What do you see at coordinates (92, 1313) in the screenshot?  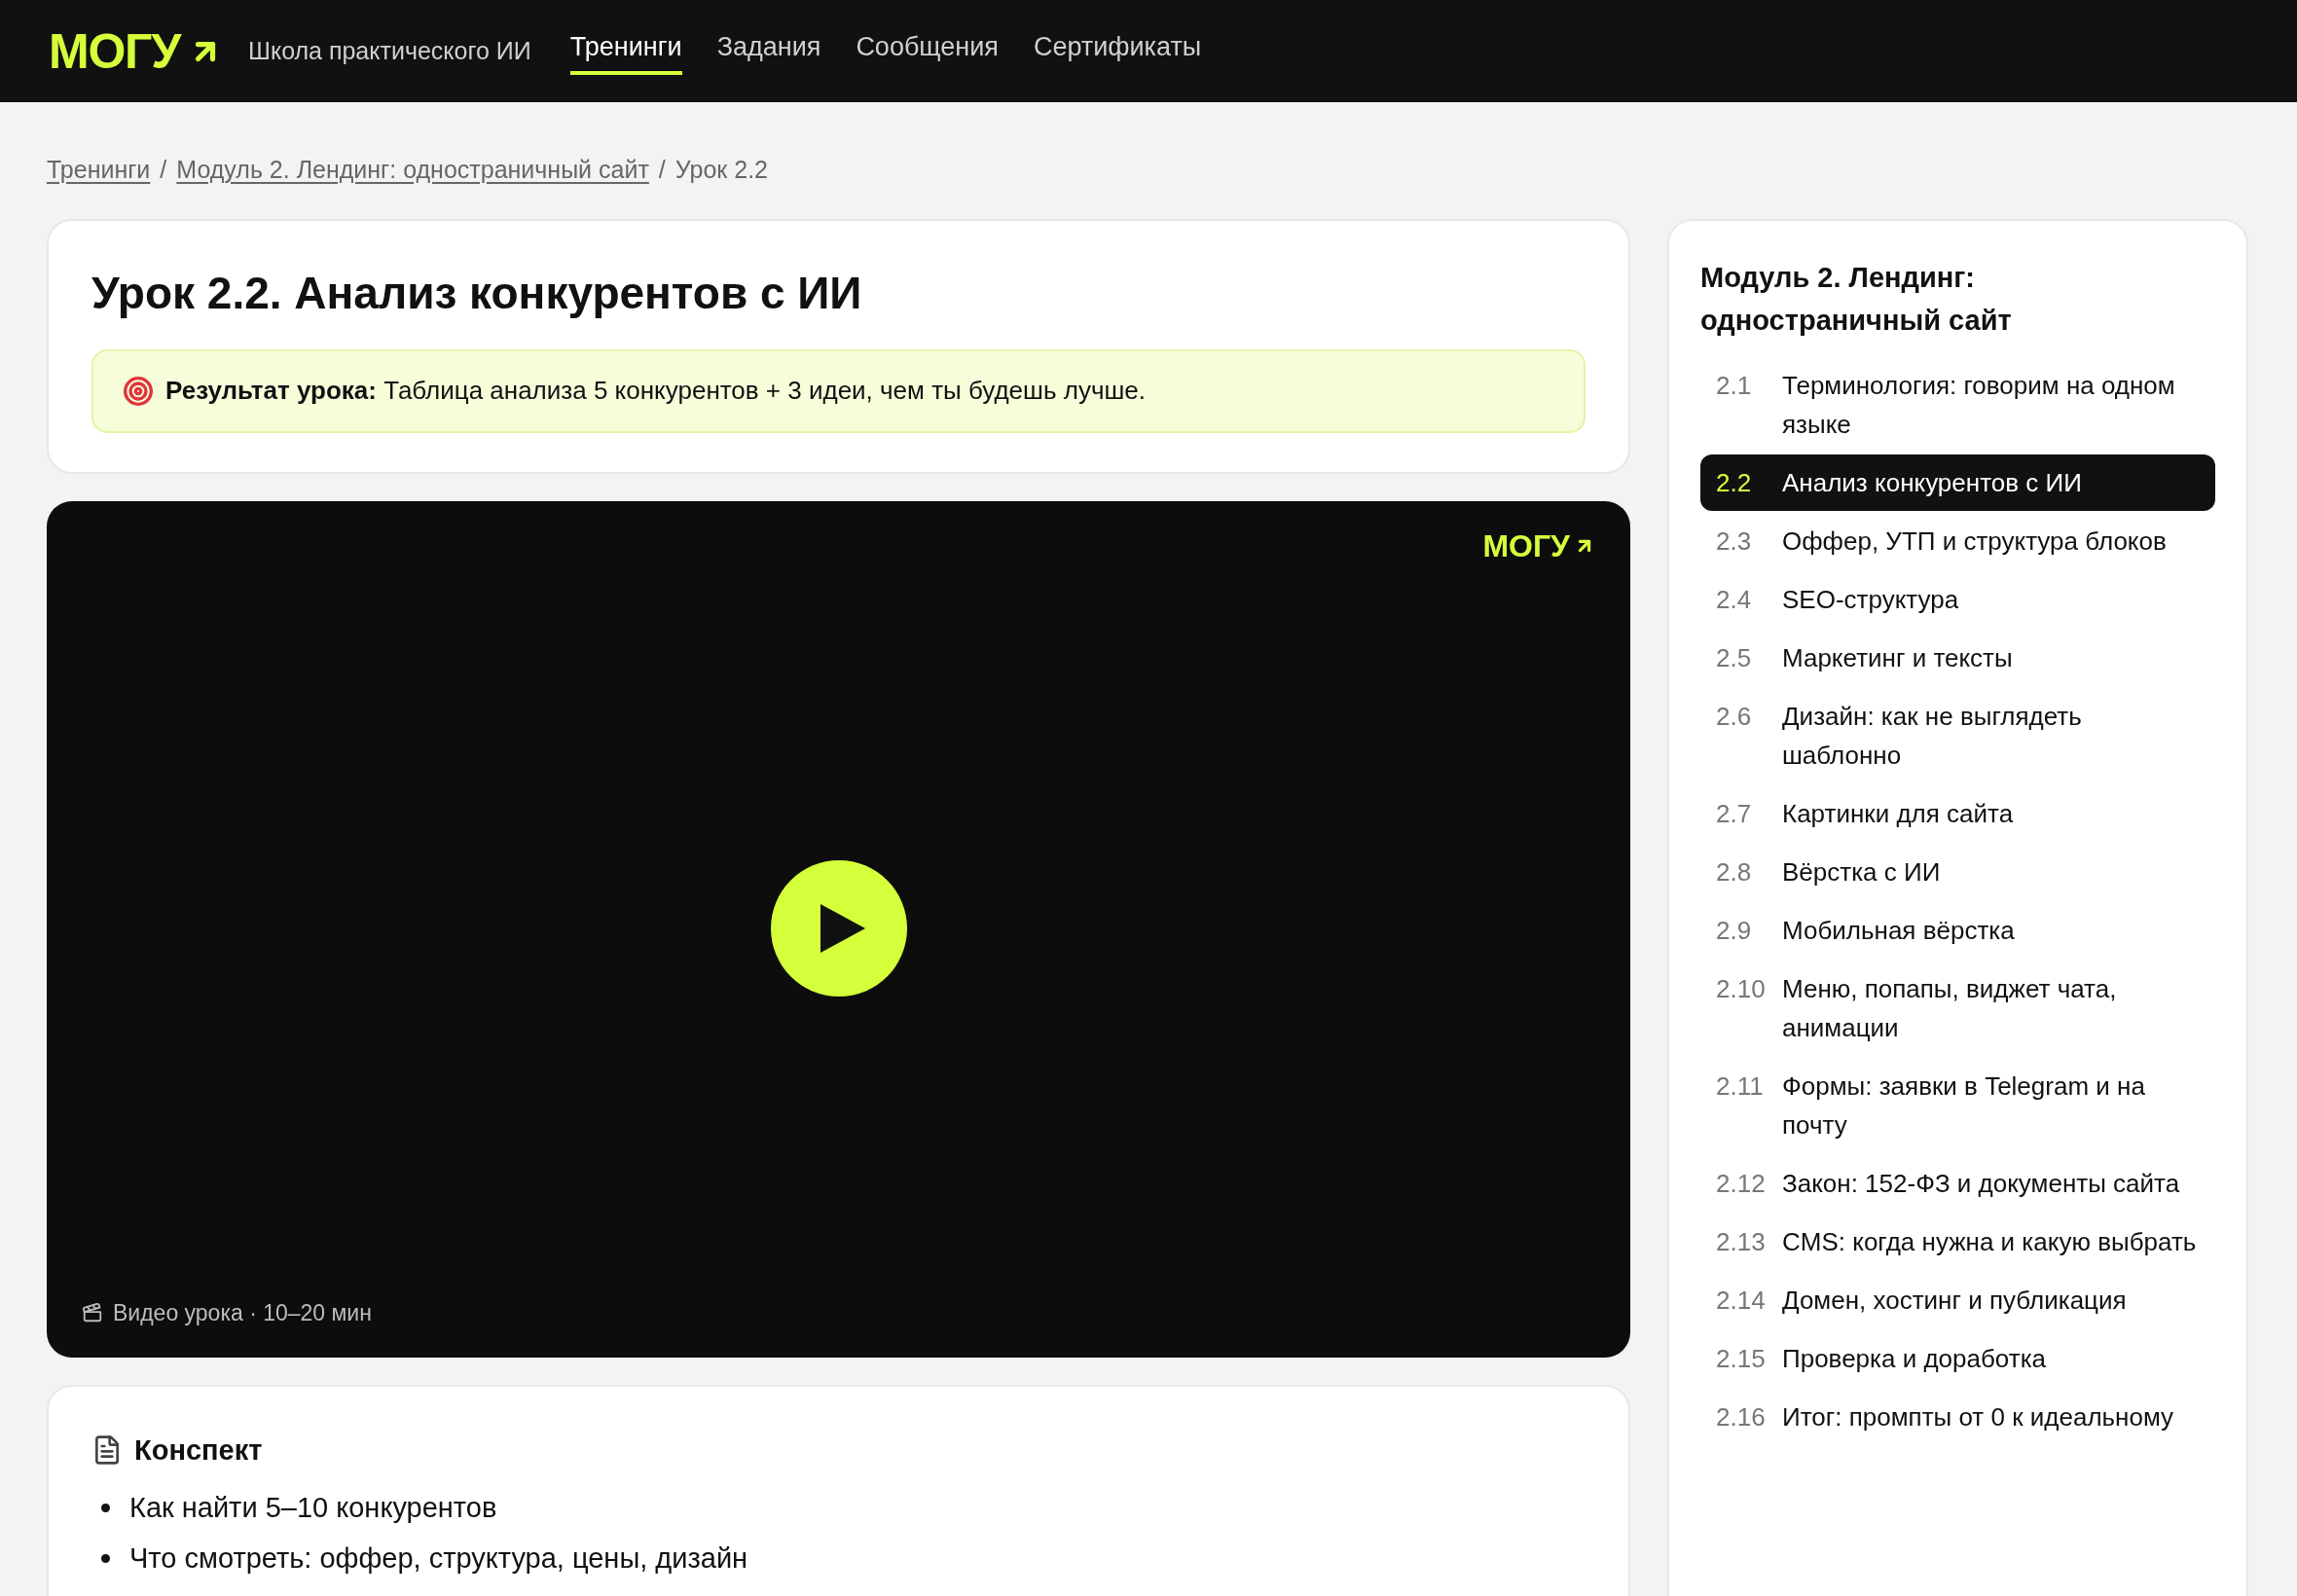 I see `clapperboard-icon` at bounding box center [92, 1313].